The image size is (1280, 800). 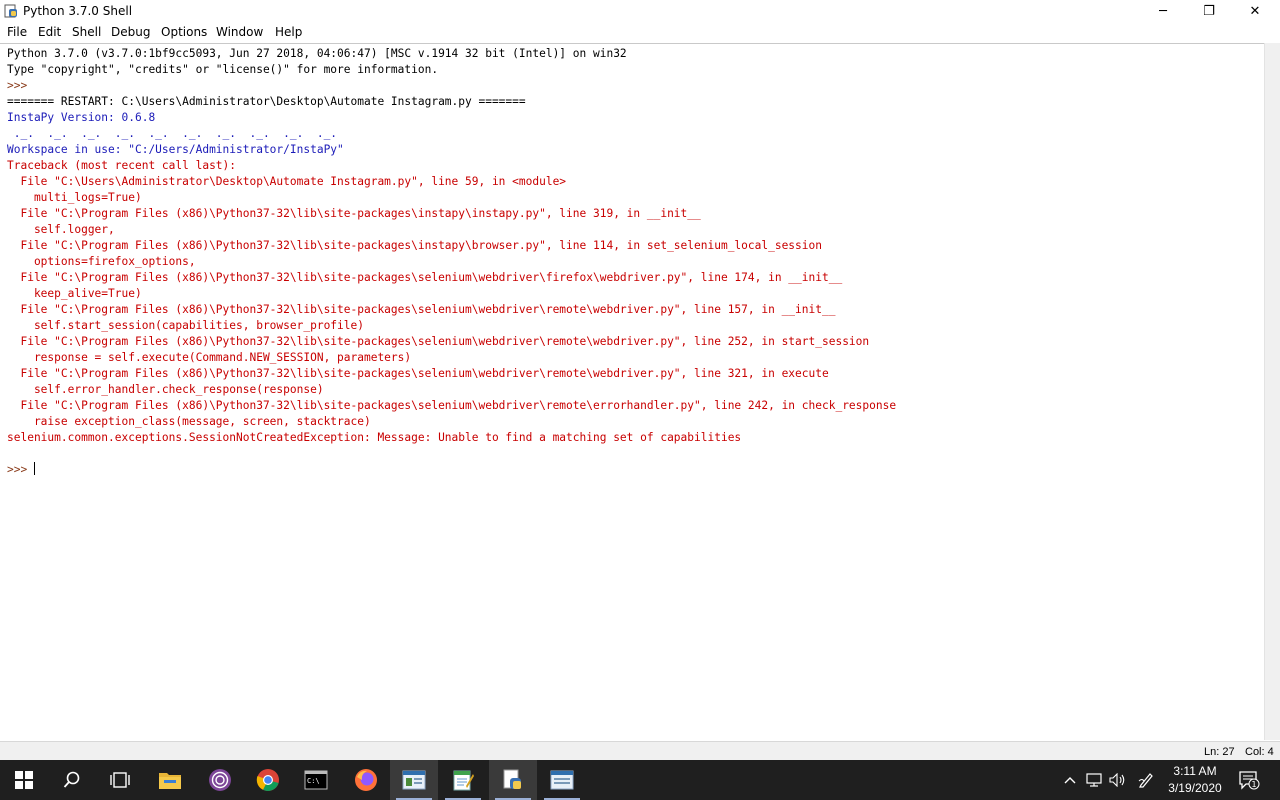 I want to click on network-icon, so click(x=1094, y=780).